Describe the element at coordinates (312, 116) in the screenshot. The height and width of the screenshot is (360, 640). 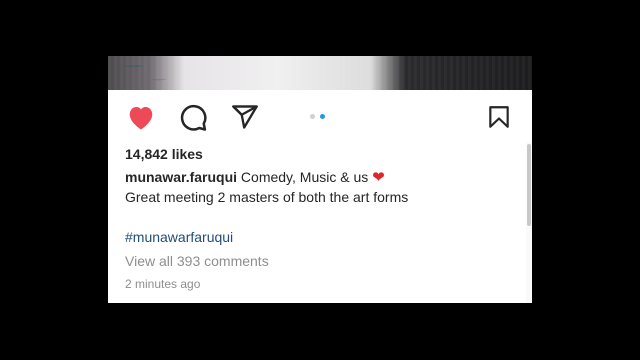
I see `carousel-dot` at that location.